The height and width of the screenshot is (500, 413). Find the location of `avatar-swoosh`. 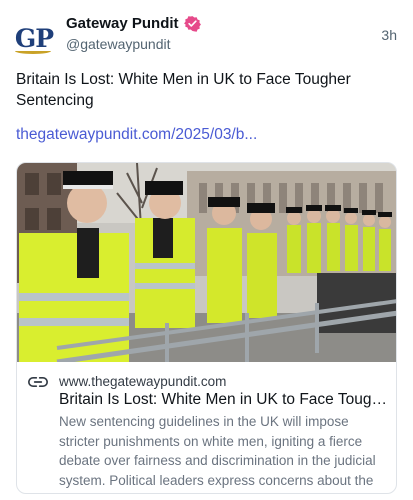

avatar-swoosh is located at coordinates (33, 51).